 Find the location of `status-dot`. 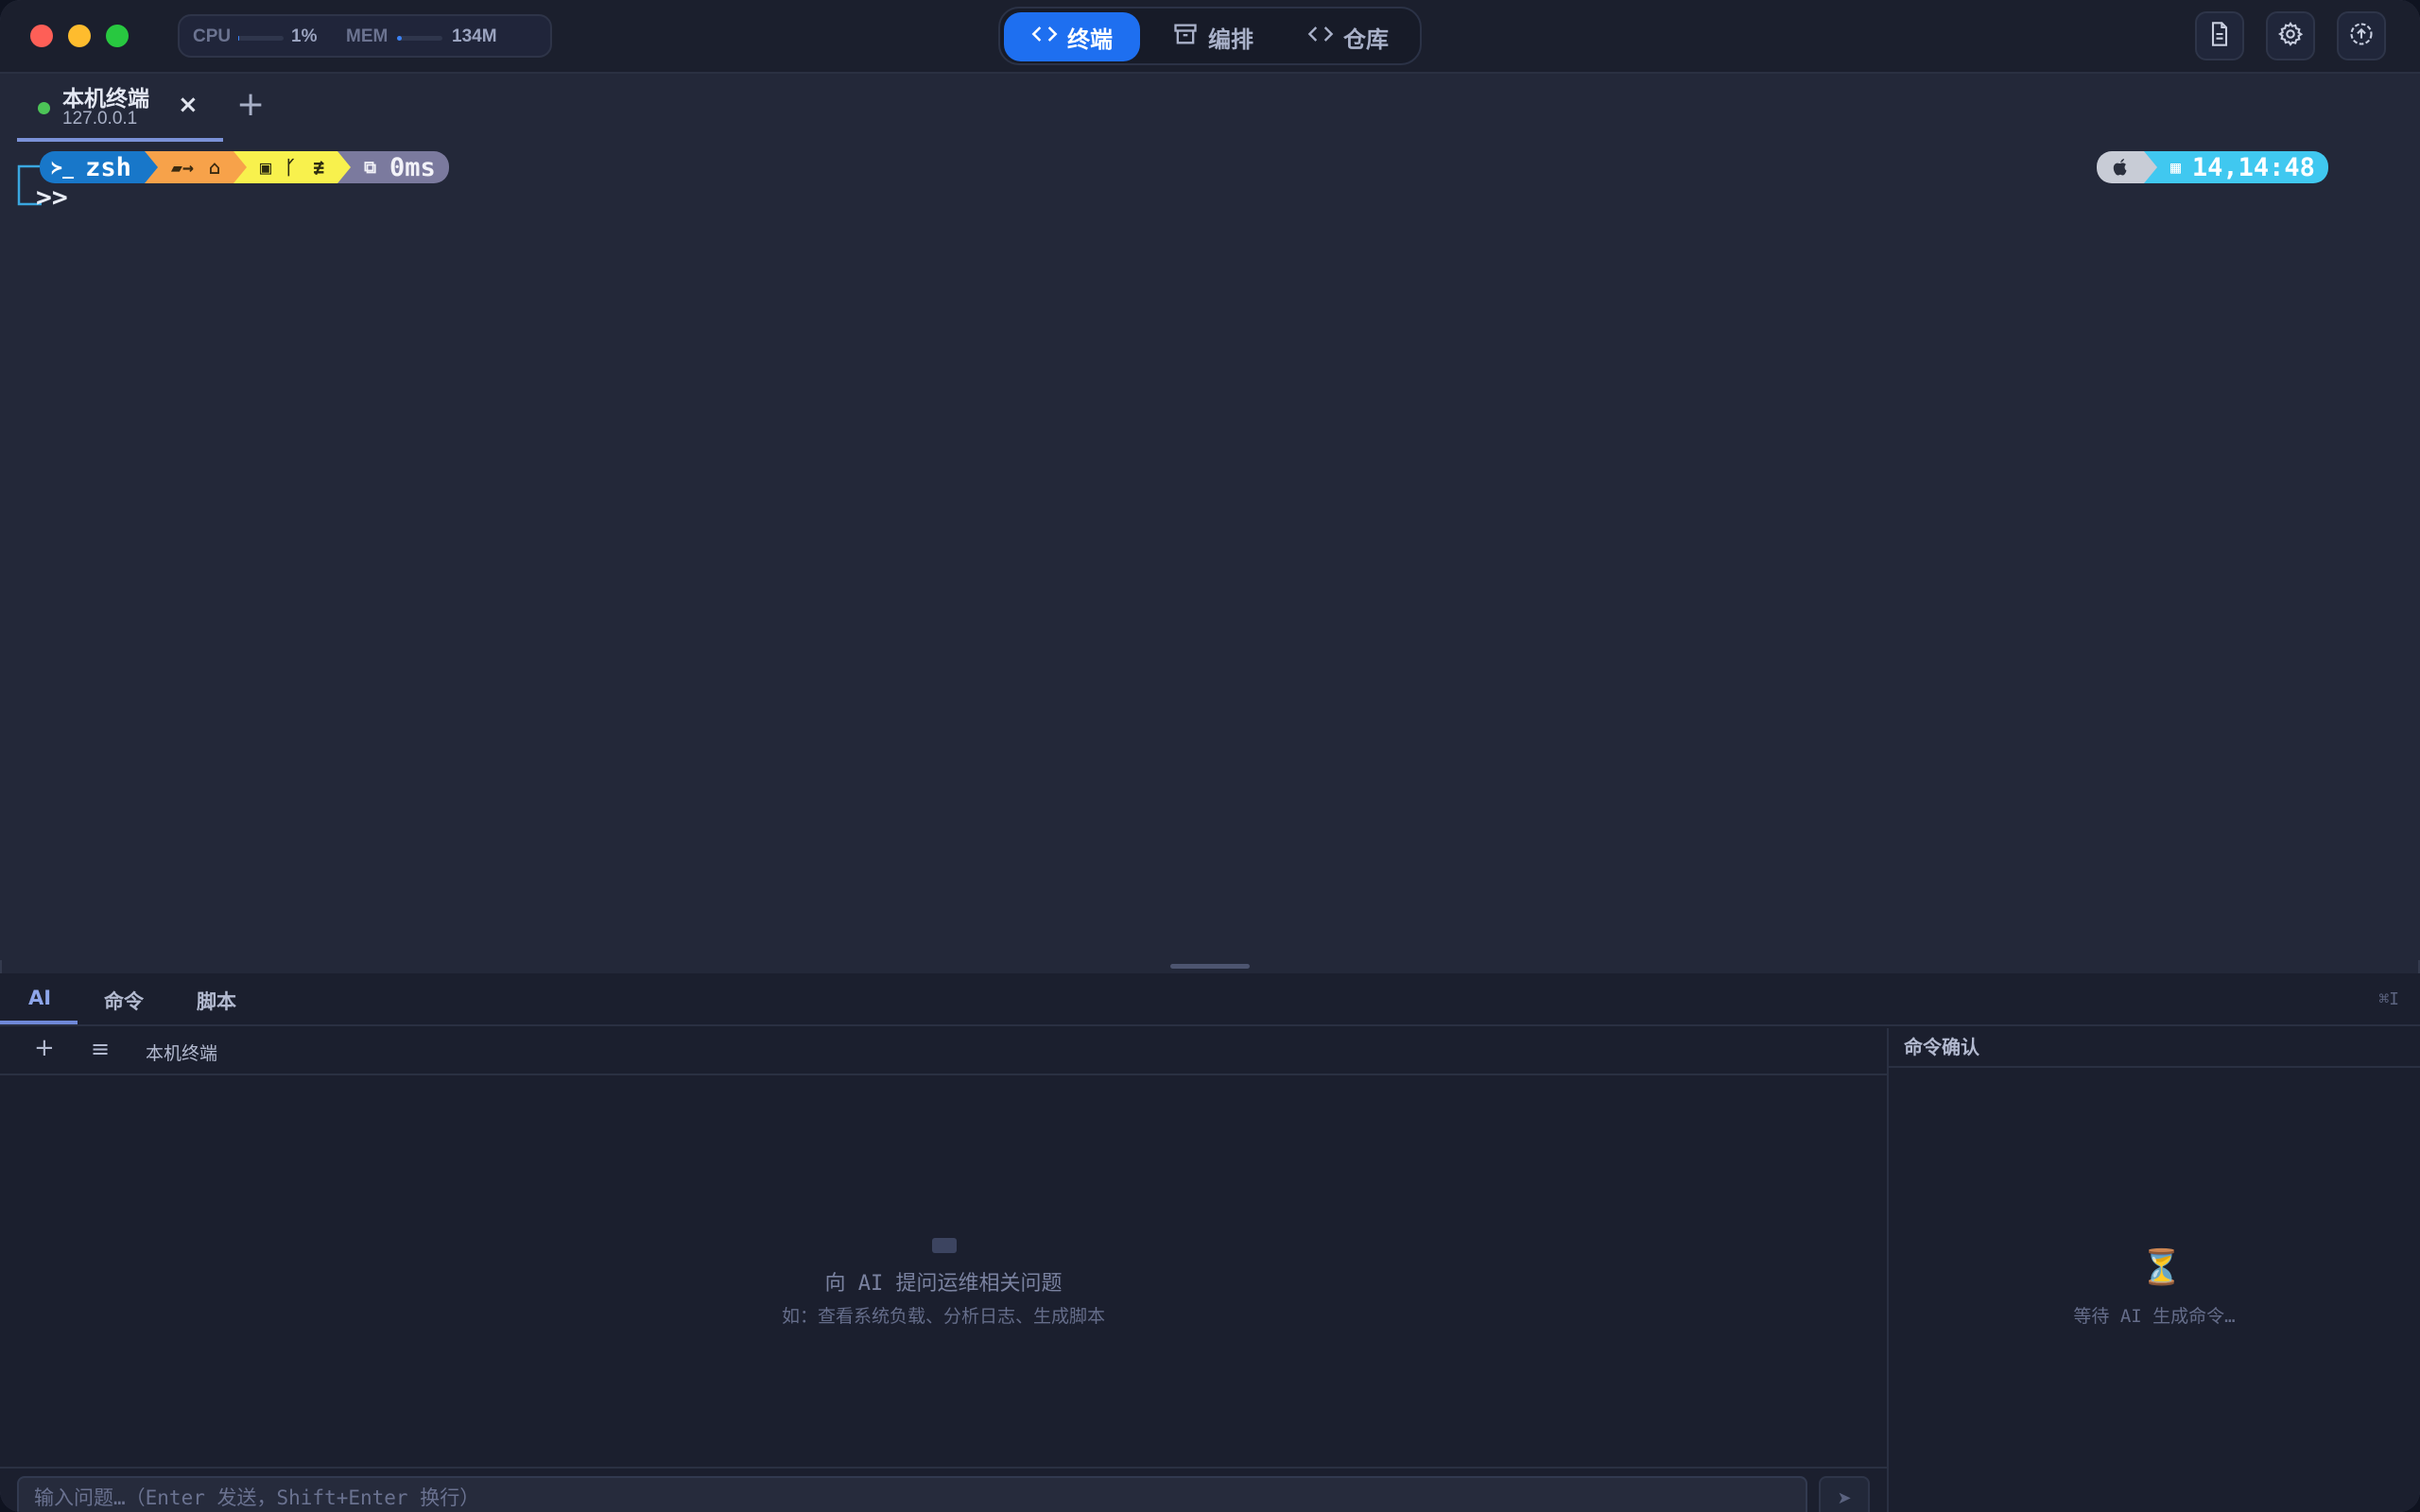

status-dot is located at coordinates (44, 108).